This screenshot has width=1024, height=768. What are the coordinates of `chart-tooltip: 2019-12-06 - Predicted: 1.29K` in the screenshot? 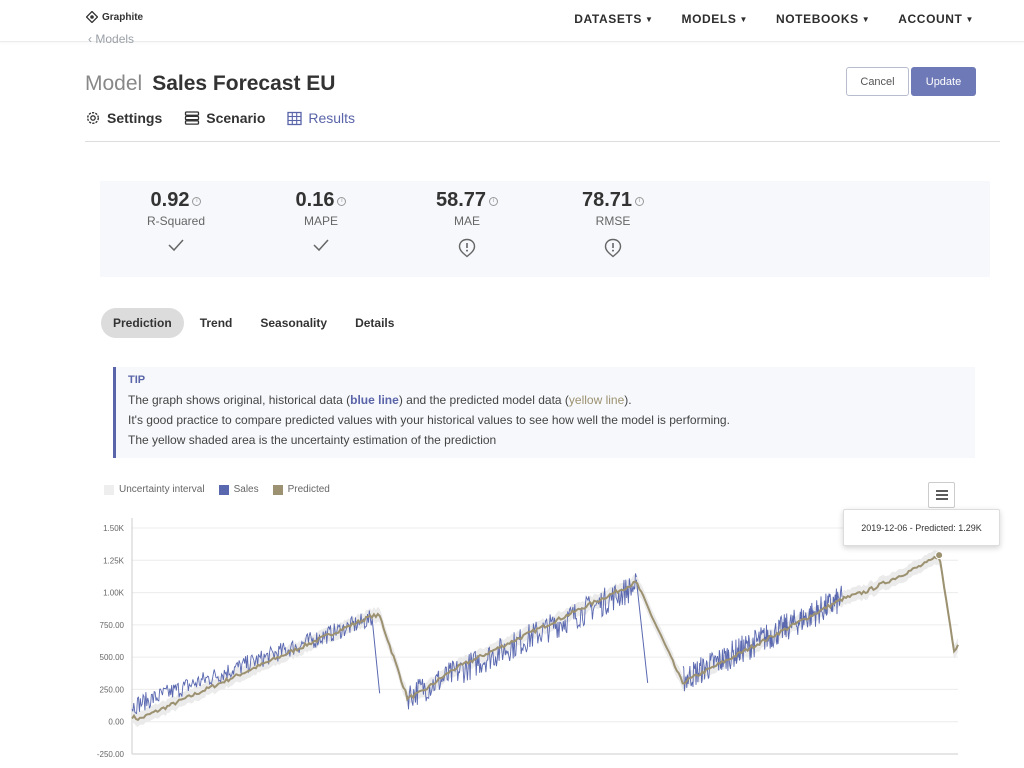 It's located at (921, 527).